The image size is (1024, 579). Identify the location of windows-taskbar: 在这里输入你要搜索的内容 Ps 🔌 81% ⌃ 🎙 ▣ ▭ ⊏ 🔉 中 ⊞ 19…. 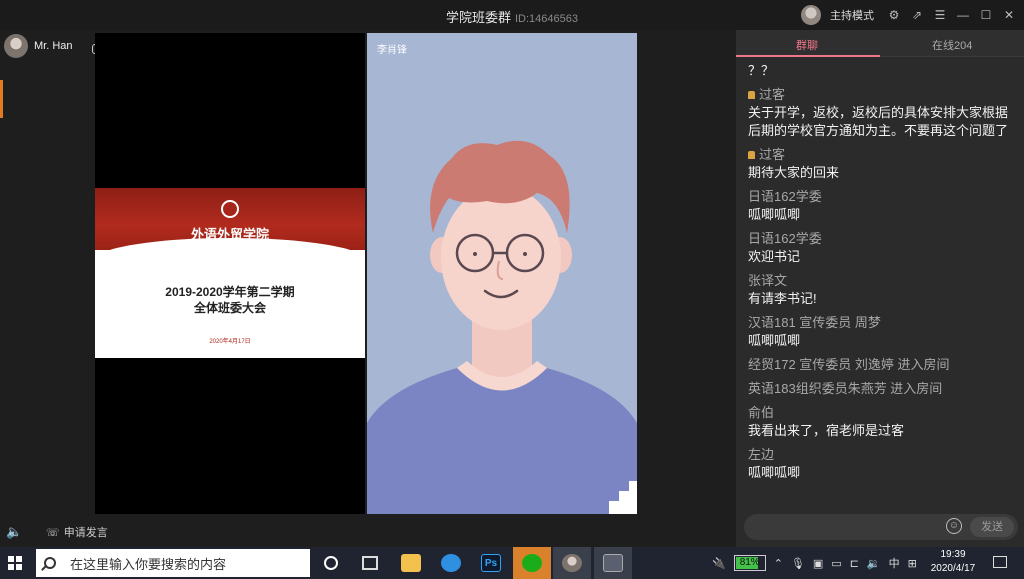
(512, 563).